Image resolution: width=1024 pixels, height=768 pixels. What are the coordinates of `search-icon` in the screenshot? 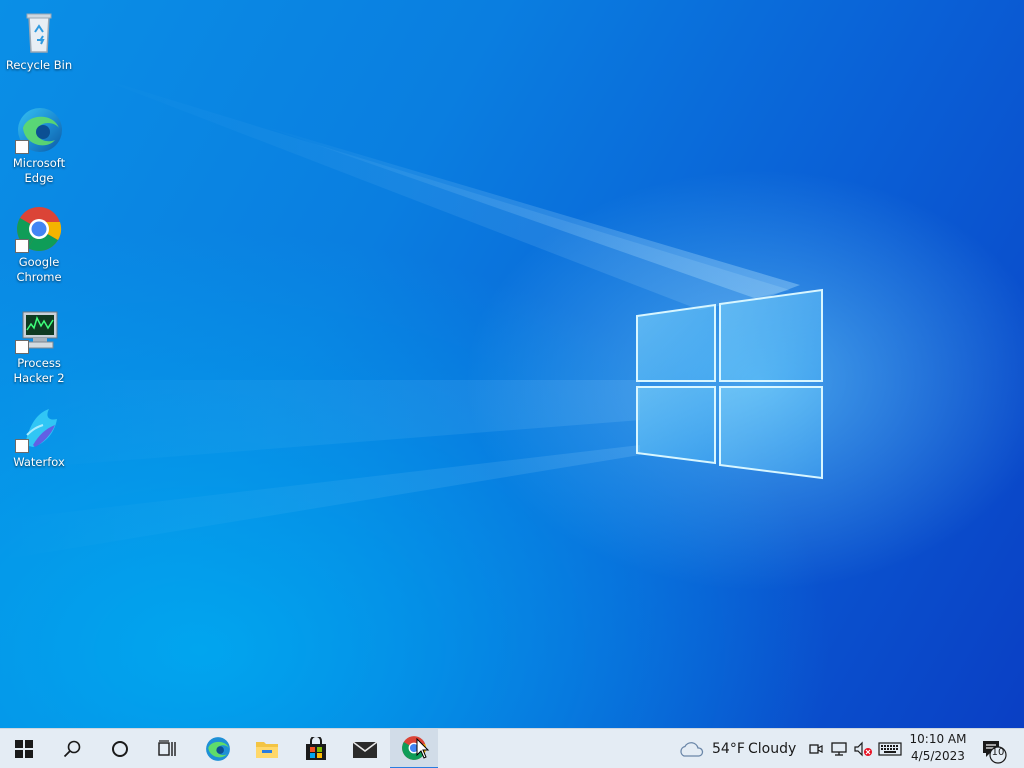 It's located at (72, 749).